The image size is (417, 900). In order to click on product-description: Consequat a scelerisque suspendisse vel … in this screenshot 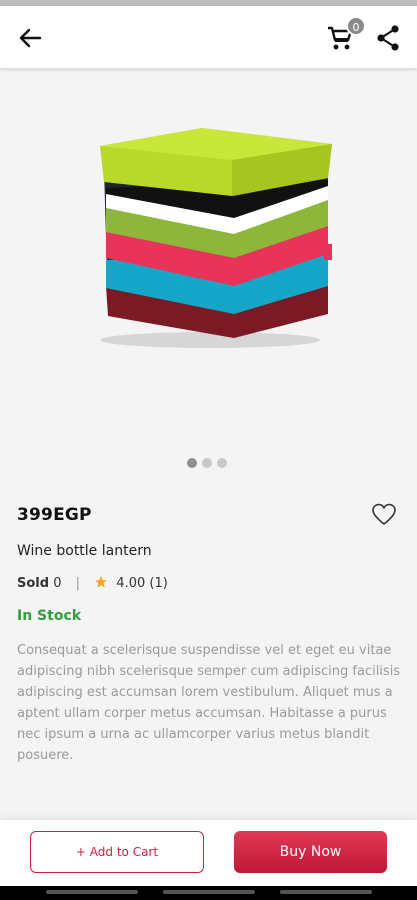, I will do `click(209, 703)`.